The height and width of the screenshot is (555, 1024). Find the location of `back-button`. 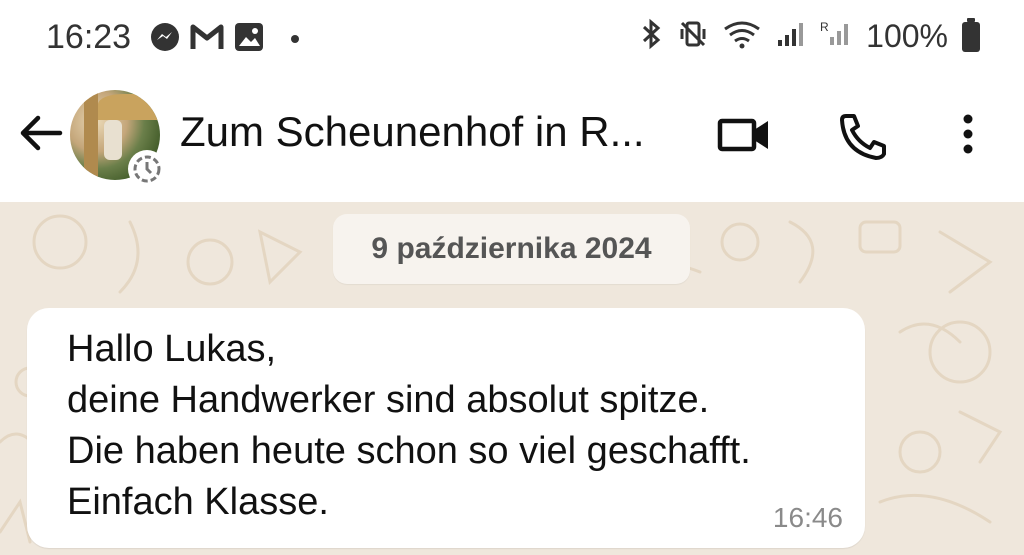

back-button is located at coordinates (41, 133).